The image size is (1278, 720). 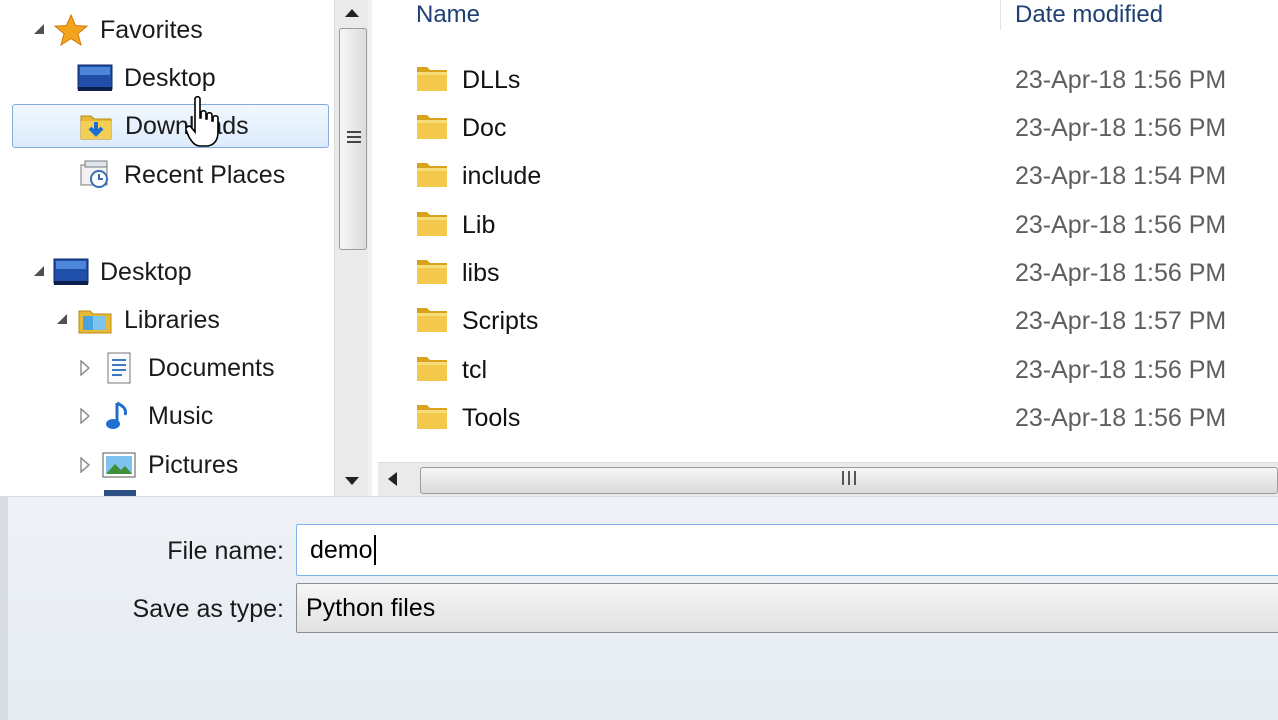 I want to click on file-row: include 23-Apr-18 1:54 PM, so click(x=846, y=176).